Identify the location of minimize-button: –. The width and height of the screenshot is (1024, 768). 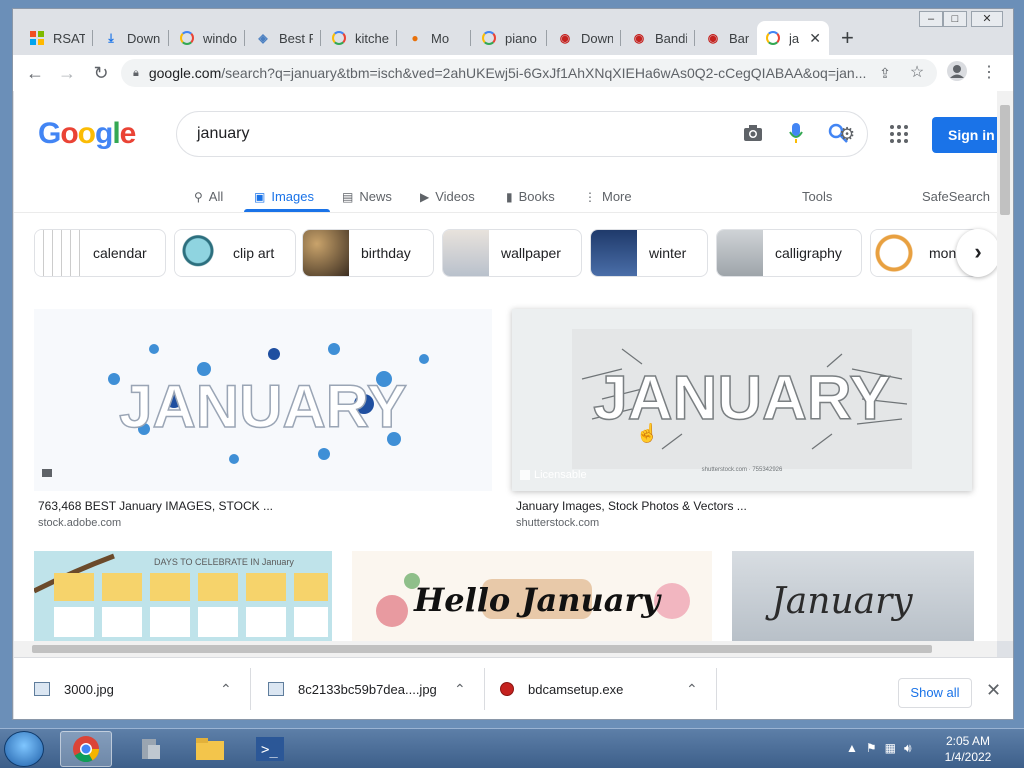
(931, 19).